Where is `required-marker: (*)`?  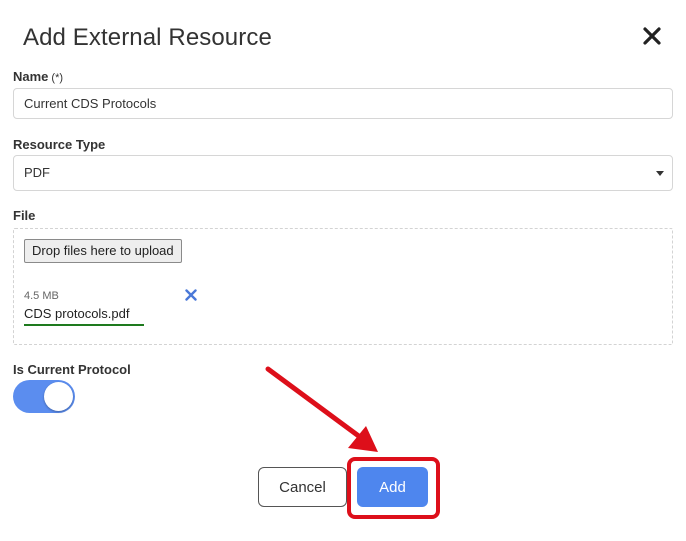
required-marker: (*) is located at coordinates (57, 78).